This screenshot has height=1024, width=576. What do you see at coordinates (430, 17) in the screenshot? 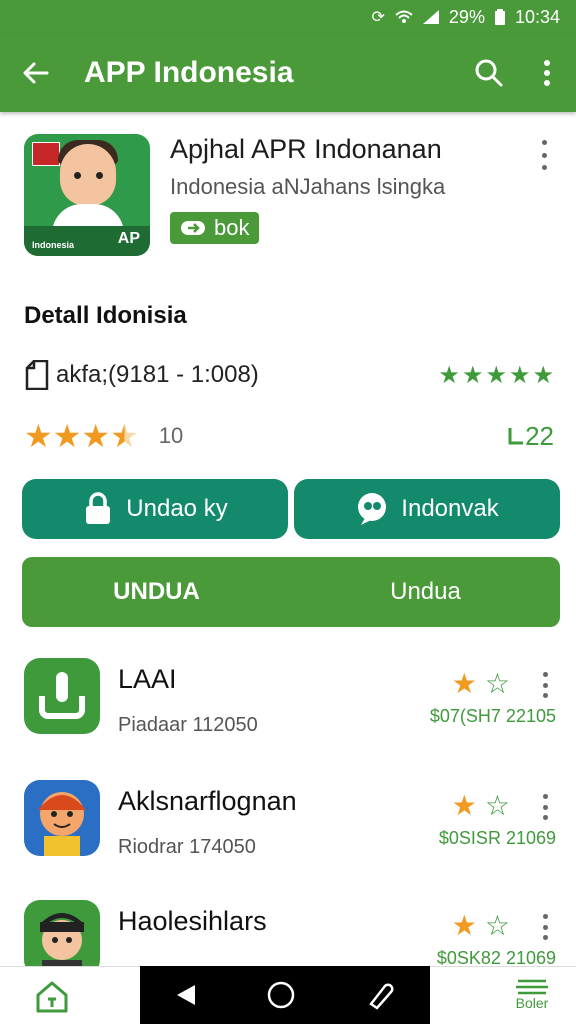
I see `signal-icon` at bounding box center [430, 17].